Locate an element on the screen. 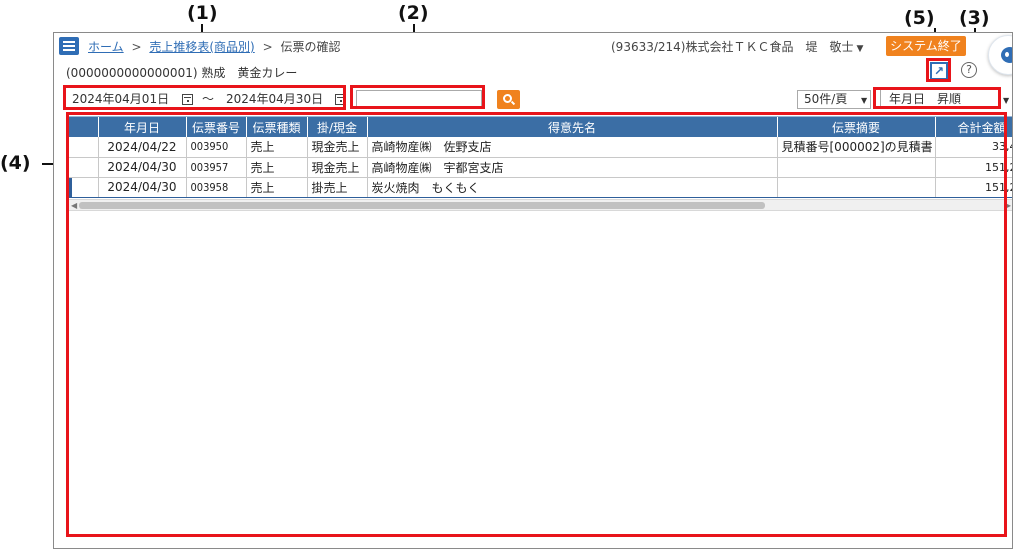  date-range-tilde: ～ is located at coordinates (208, 99).